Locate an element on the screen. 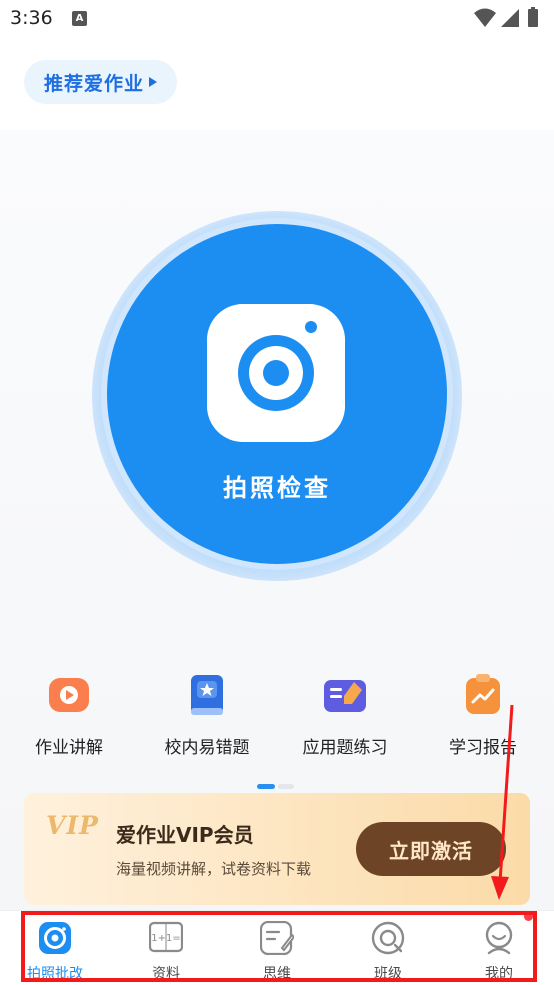 The image size is (554, 985). feature-study-report: 学习报告 is located at coordinates (483, 716).